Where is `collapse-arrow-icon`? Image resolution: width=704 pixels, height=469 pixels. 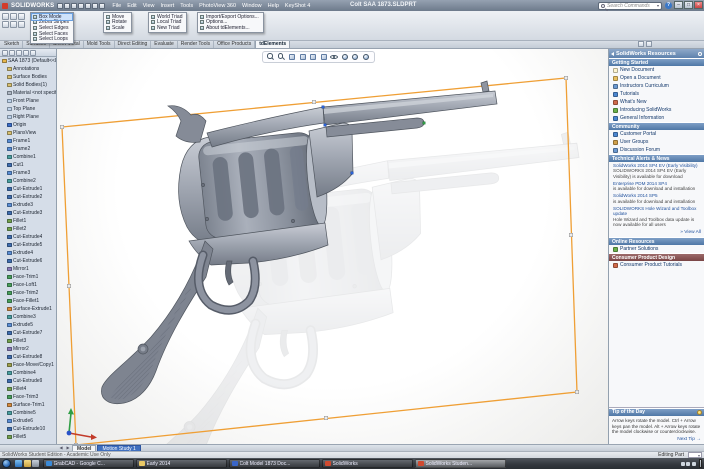 collapse-arrow-icon is located at coordinates (612, 53).